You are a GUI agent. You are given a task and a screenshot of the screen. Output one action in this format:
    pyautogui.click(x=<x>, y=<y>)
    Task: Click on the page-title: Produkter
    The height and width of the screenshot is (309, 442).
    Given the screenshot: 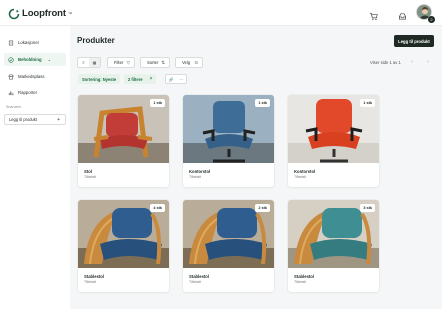 What is the action you would take?
    pyautogui.click(x=96, y=40)
    